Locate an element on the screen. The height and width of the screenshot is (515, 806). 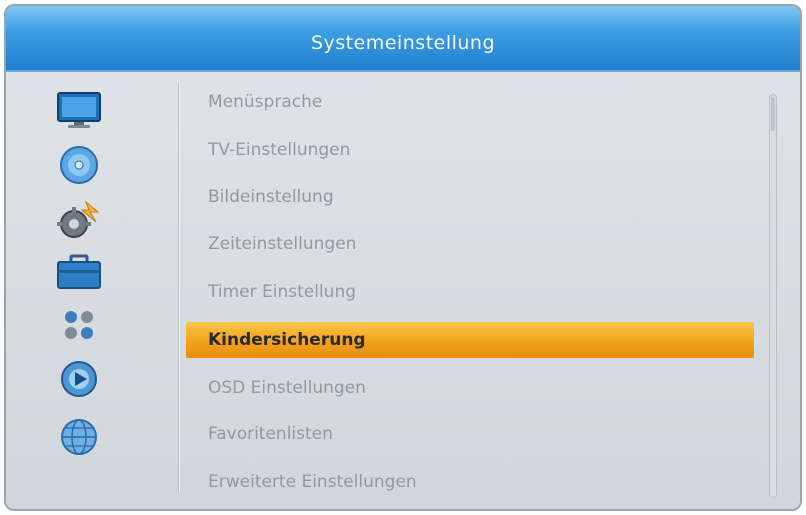
network-globe-icon is located at coordinates (79, 437).